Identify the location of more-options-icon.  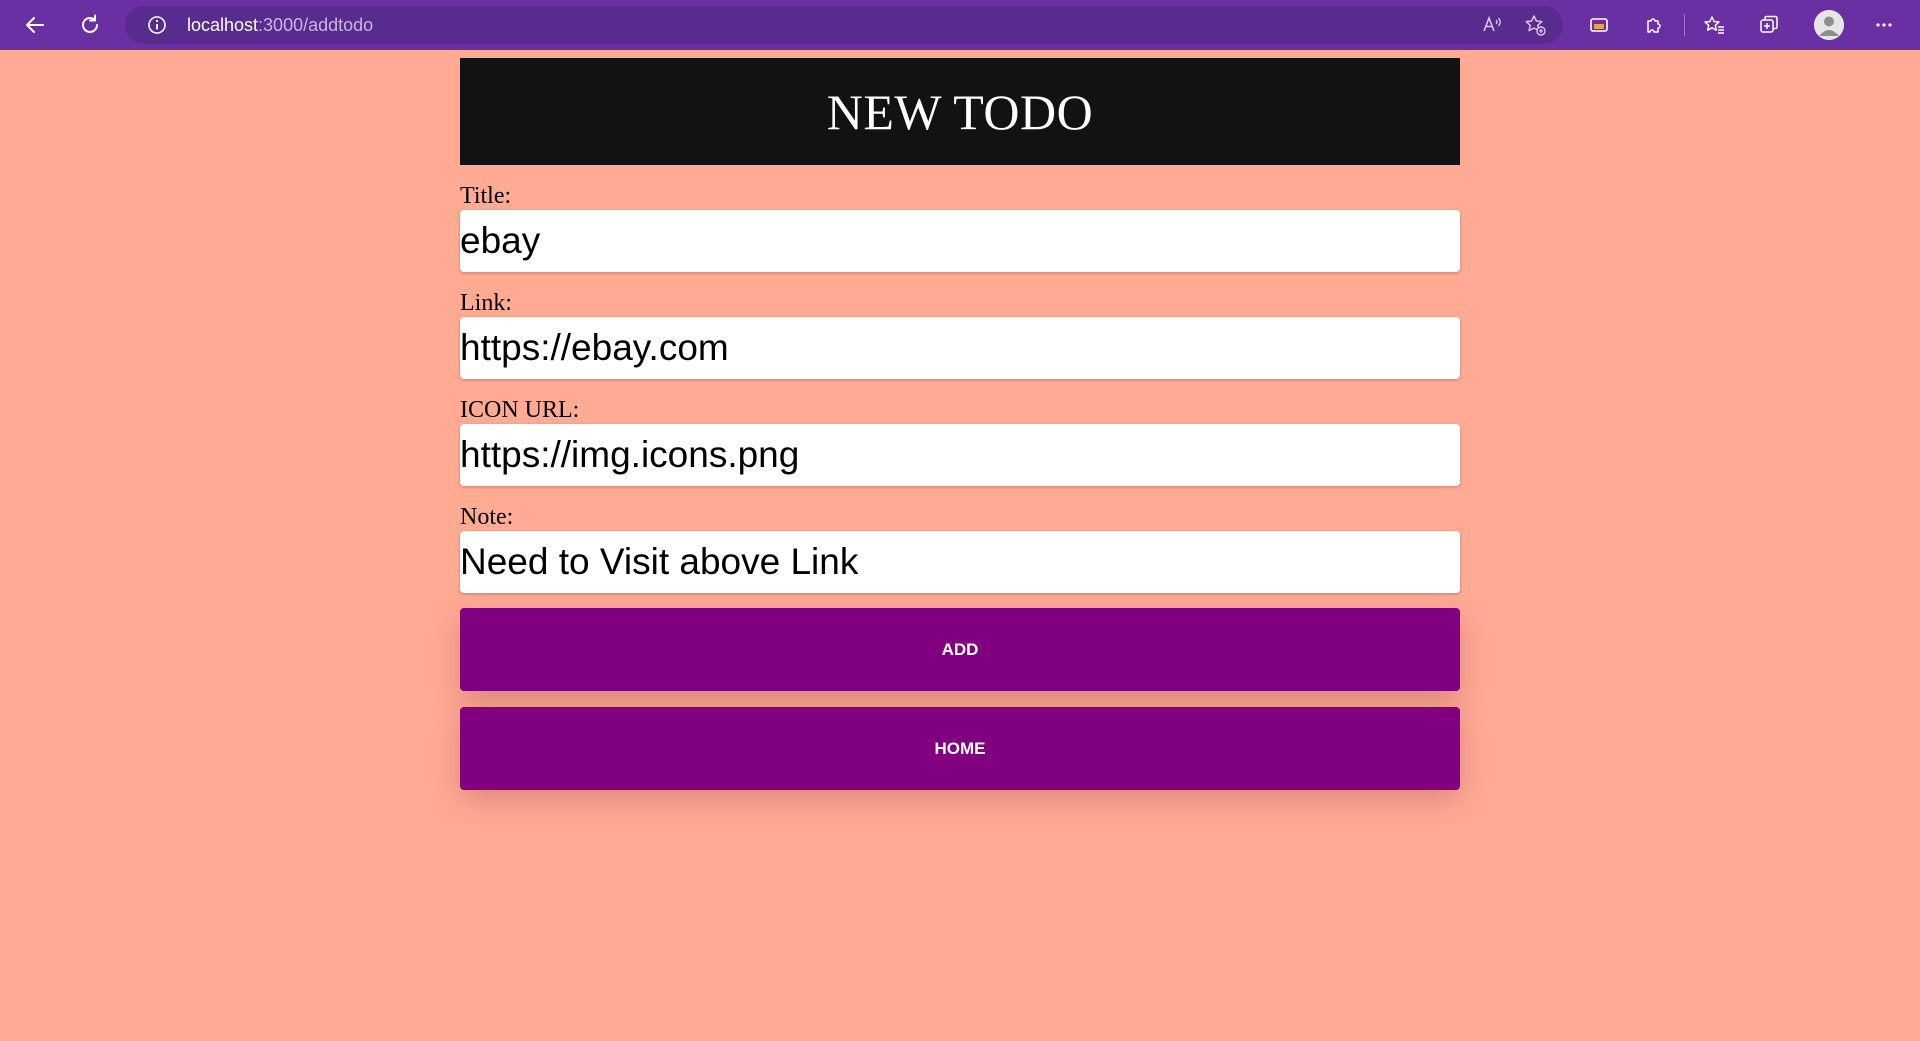
(1884, 25).